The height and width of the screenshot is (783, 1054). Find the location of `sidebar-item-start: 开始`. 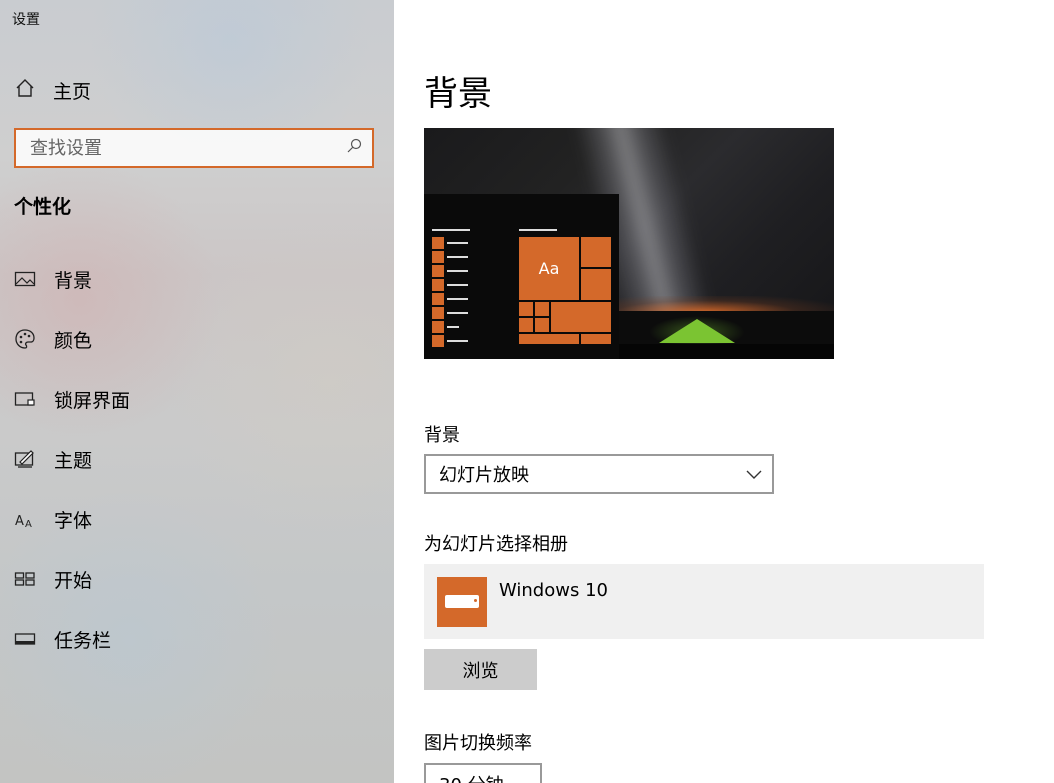

sidebar-item-start: 开始 is located at coordinates (53, 579).